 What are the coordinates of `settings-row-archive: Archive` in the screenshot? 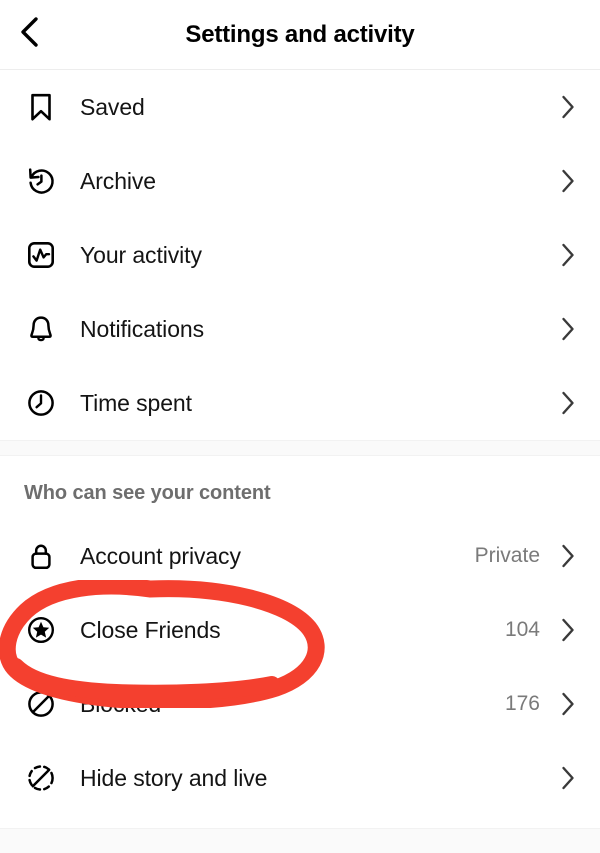 It's located at (300, 181).